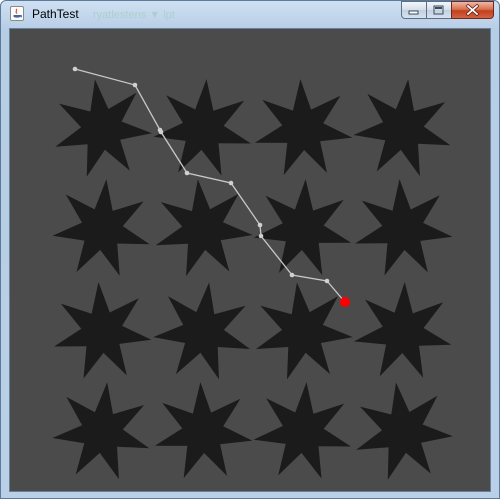 The image size is (500, 499). I want to click on background-window-title: ryatlestens ▼ lpt, so click(134, 15).